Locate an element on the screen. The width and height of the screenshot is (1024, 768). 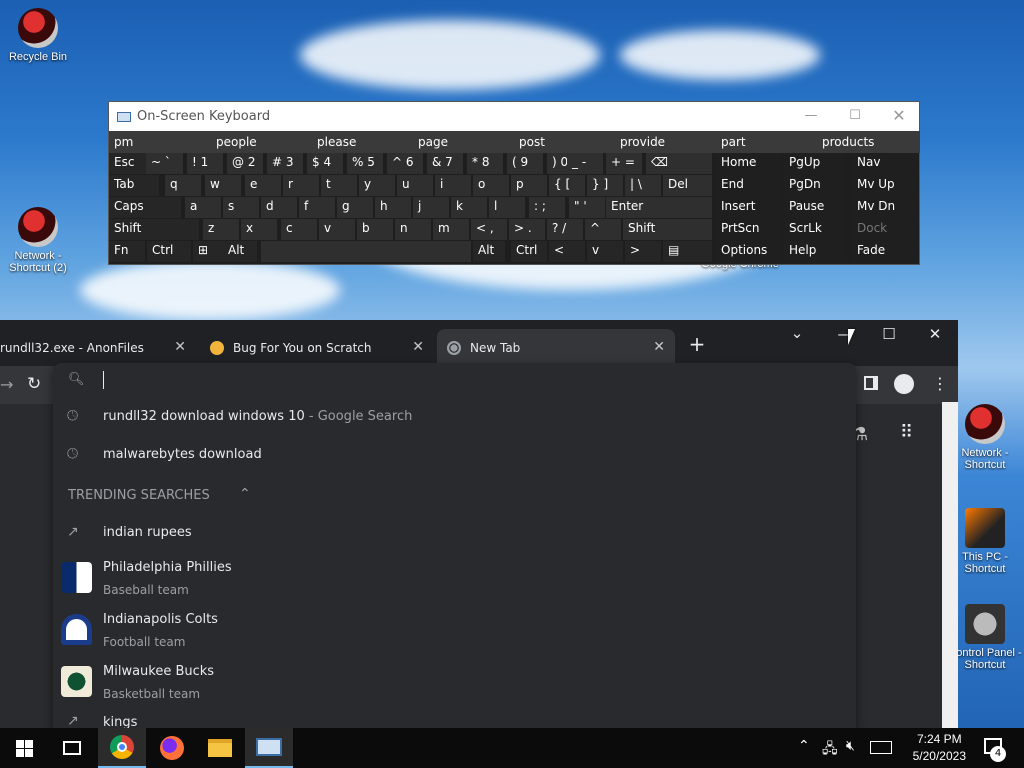
trending-header: TRENDING SEARCHES ⌃ is located at coordinates (454, 498).